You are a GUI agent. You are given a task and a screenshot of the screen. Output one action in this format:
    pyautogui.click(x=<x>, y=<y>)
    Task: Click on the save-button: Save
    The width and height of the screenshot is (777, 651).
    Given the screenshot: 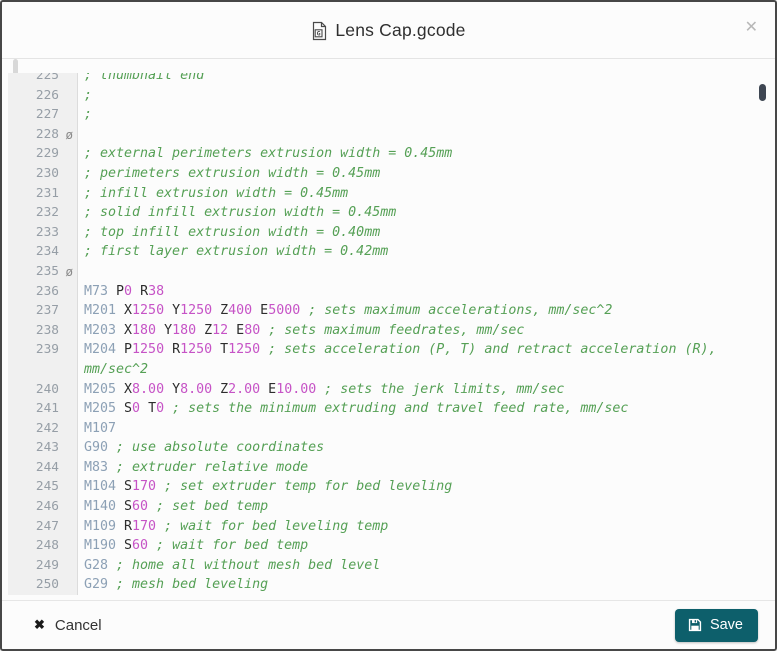 What is the action you would take?
    pyautogui.click(x=716, y=625)
    